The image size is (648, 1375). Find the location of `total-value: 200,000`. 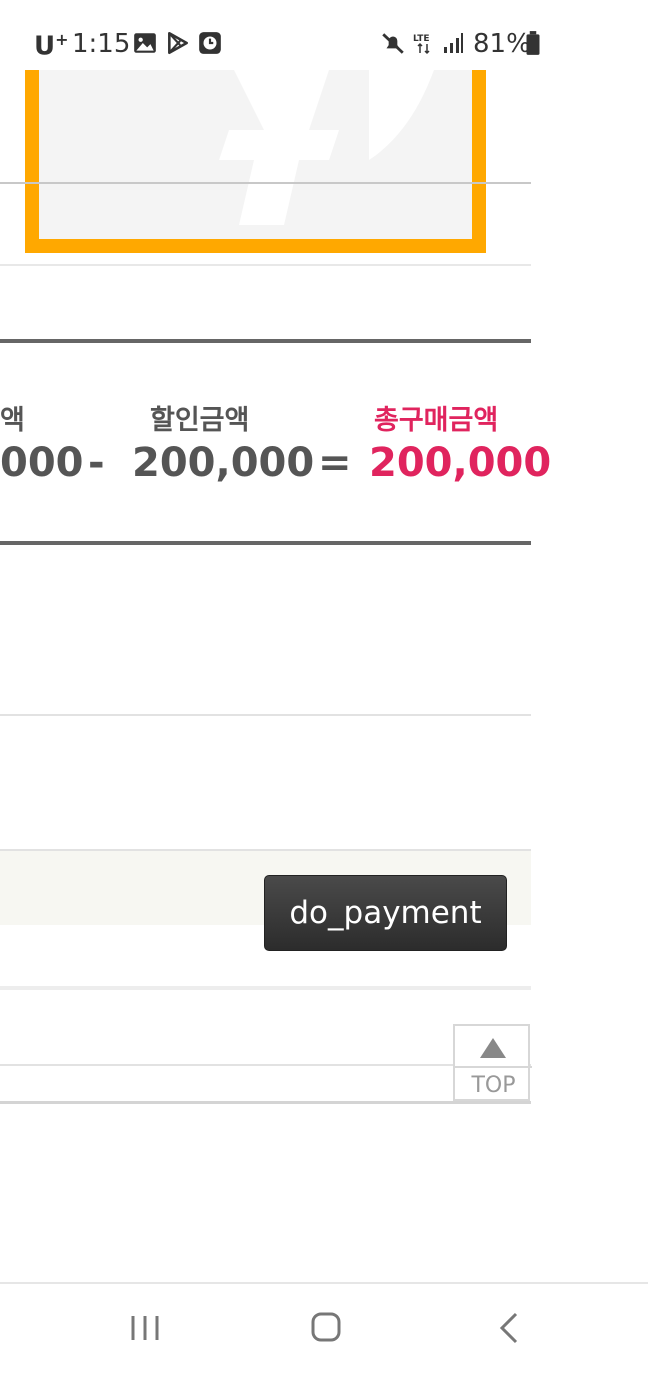

total-value: 200,000 is located at coordinates (460, 463).